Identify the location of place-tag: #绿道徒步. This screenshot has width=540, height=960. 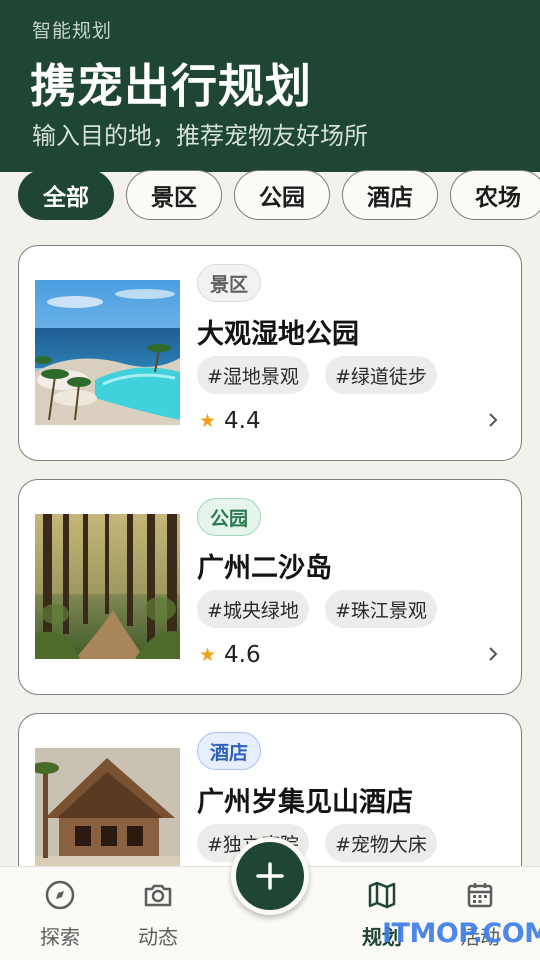
(381, 375).